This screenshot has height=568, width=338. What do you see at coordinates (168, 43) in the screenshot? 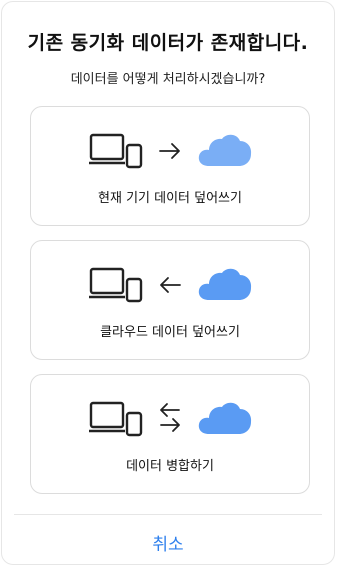
I see `dialog-title: 기존 동기화 데이터가 존재합니다.` at bounding box center [168, 43].